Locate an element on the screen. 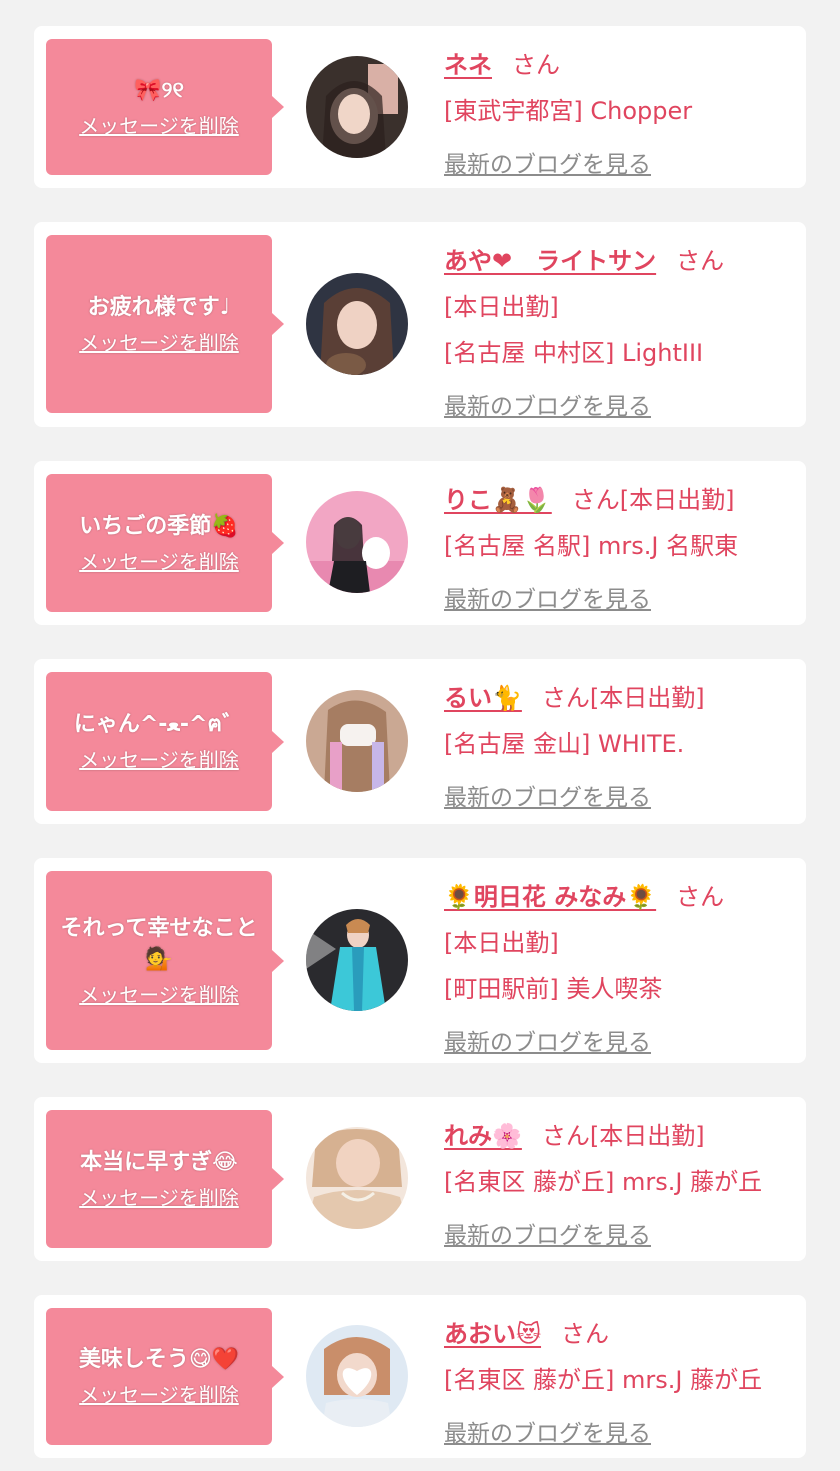 The height and width of the screenshot is (1471, 840). message-bubble: お疲れ様です♩ メッセージを削除 is located at coordinates (165, 324).